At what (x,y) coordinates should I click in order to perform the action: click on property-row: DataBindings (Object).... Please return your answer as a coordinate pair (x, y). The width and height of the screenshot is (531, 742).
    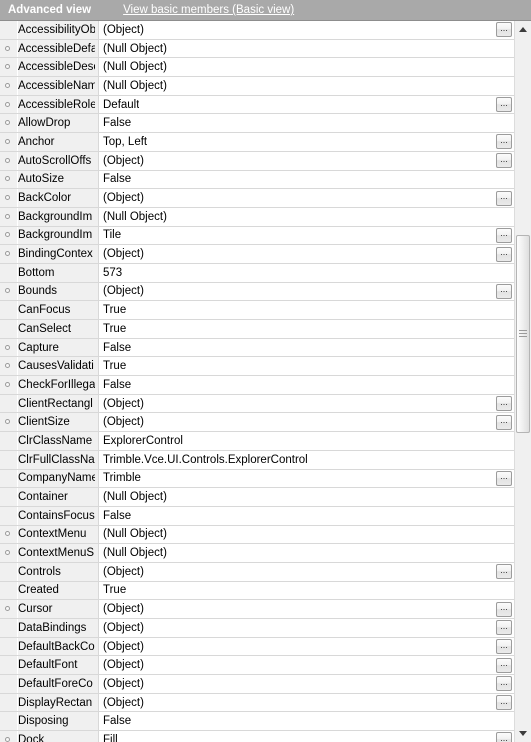
    Looking at the image, I should click on (257, 628).